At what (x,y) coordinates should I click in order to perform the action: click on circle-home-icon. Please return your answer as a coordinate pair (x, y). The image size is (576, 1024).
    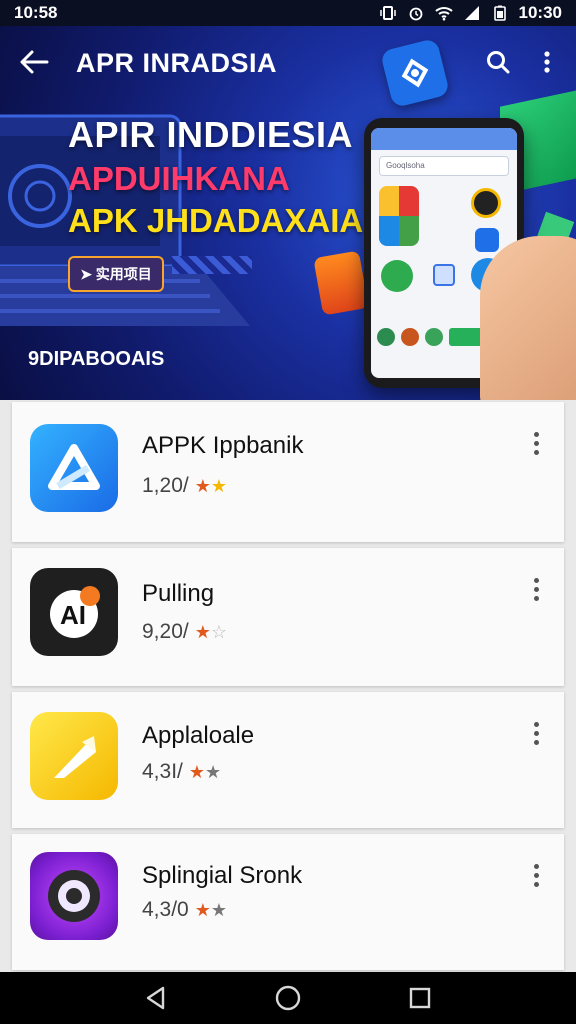
    Looking at the image, I should click on (288, 998).